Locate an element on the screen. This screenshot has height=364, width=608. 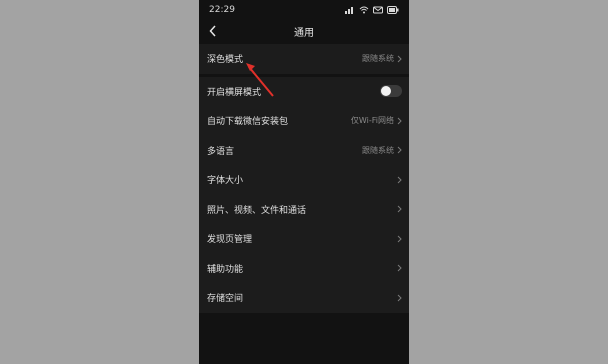
language-row: 多语言 跟随系统 is located at coordinates (304, 150).